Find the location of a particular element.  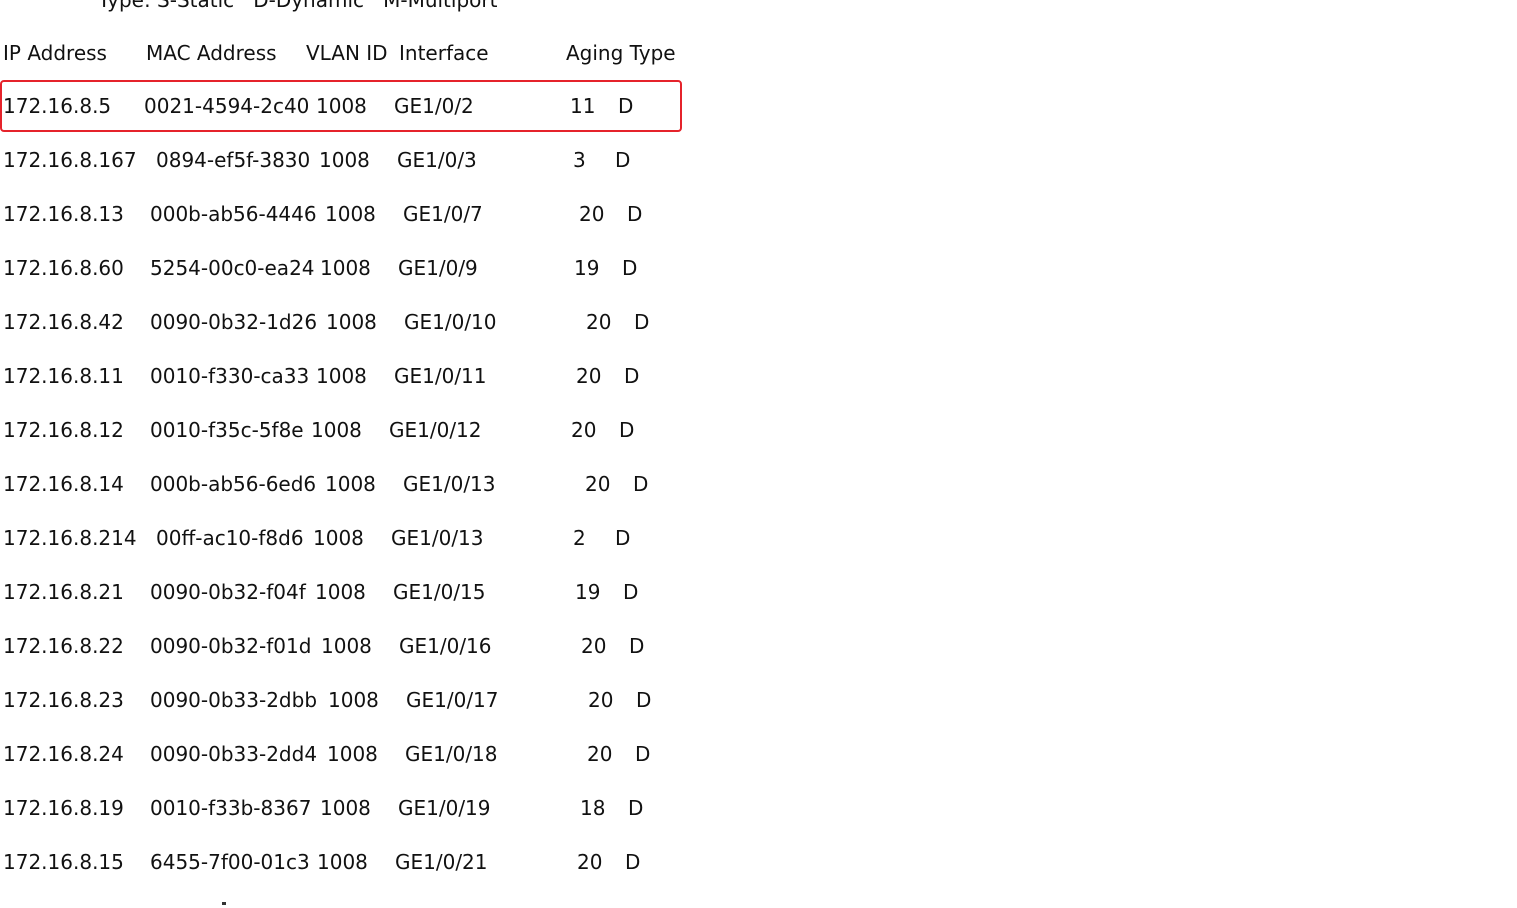

table-row: 172.16.8.23 0090-0b33-2dbb 1008 GE1/0/17 20 D is located at coordinates (353, 700).